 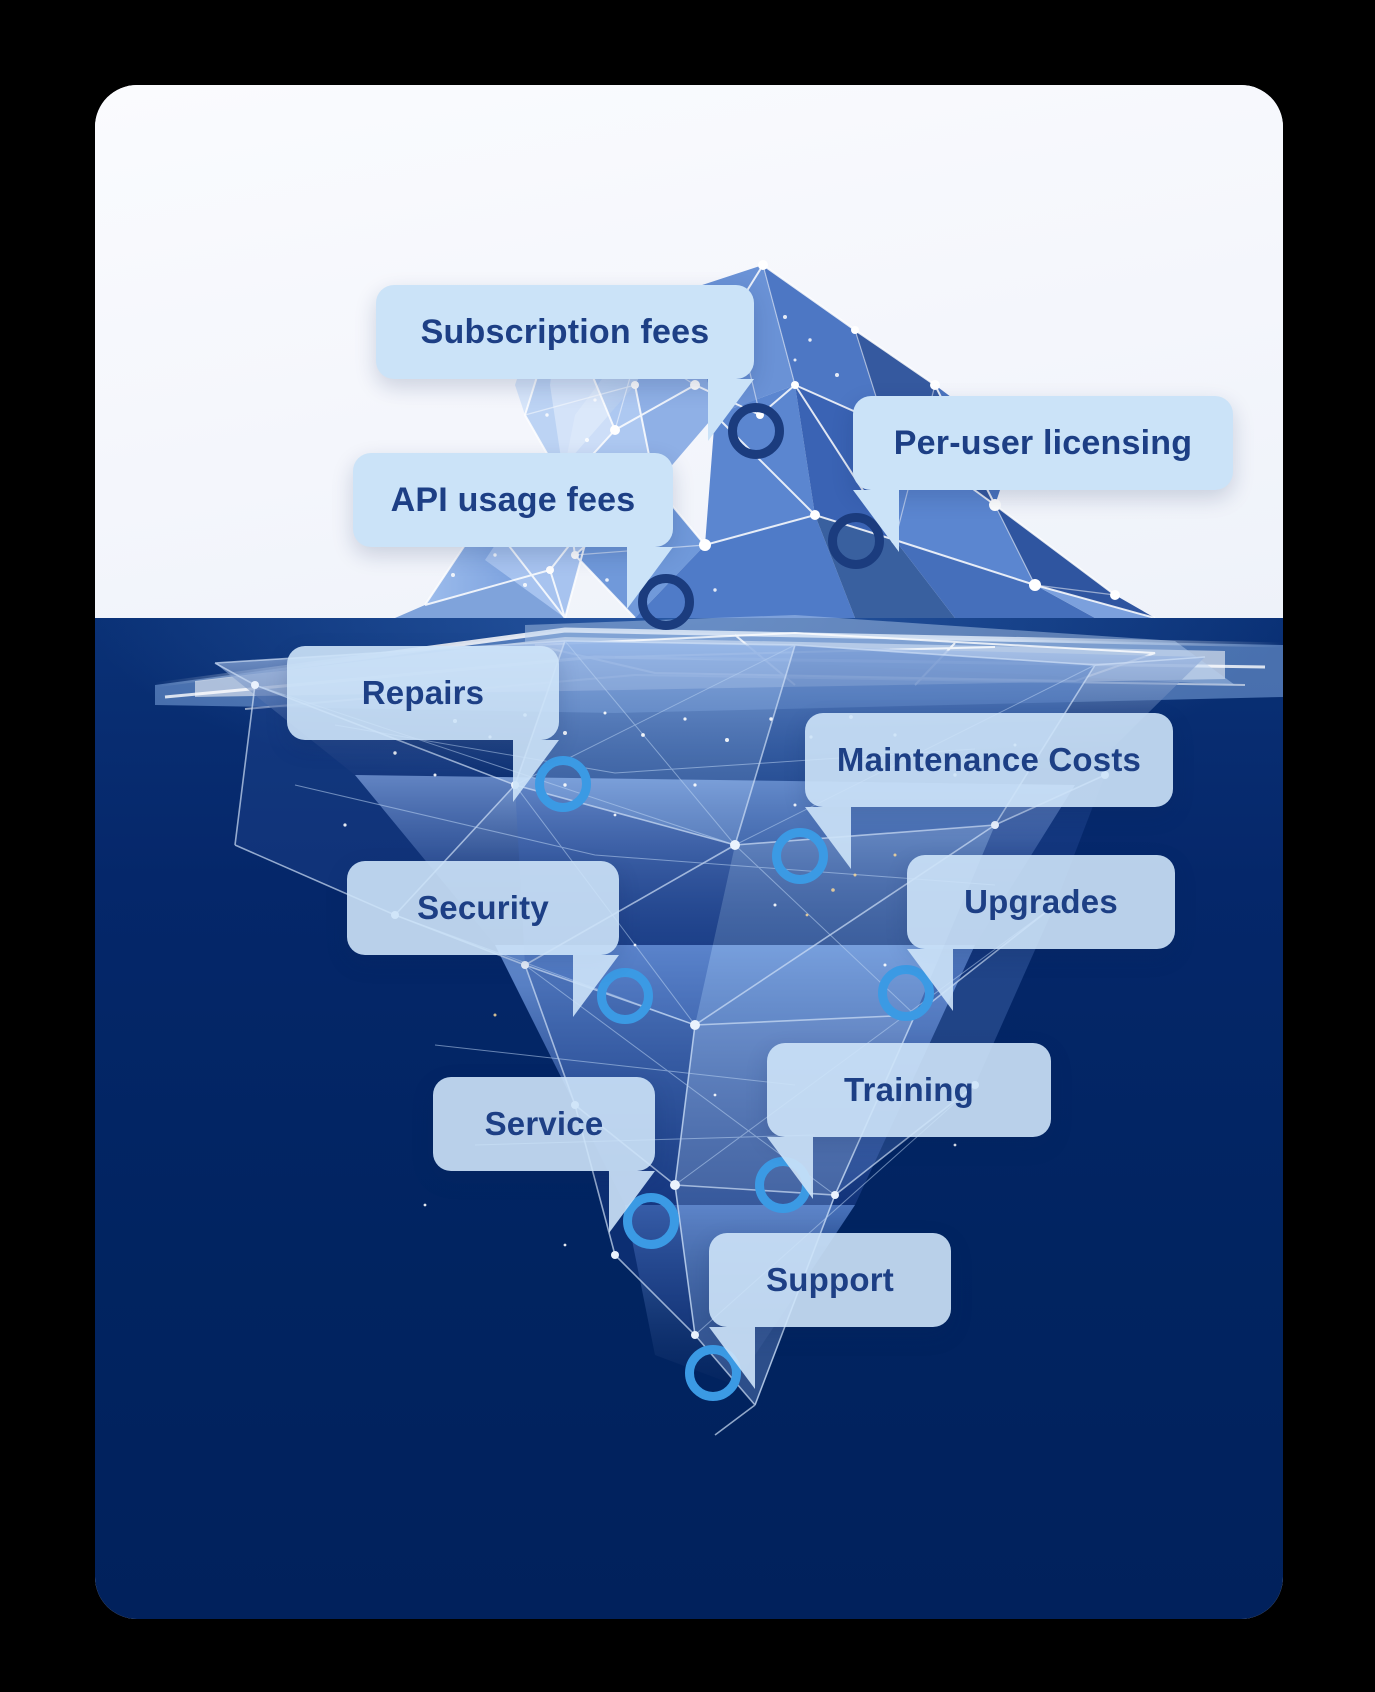 What do you see at coordinates (830, 1279) in the screenshot?
I see `label-text-support: Support` at bounding box center [830, 1279].